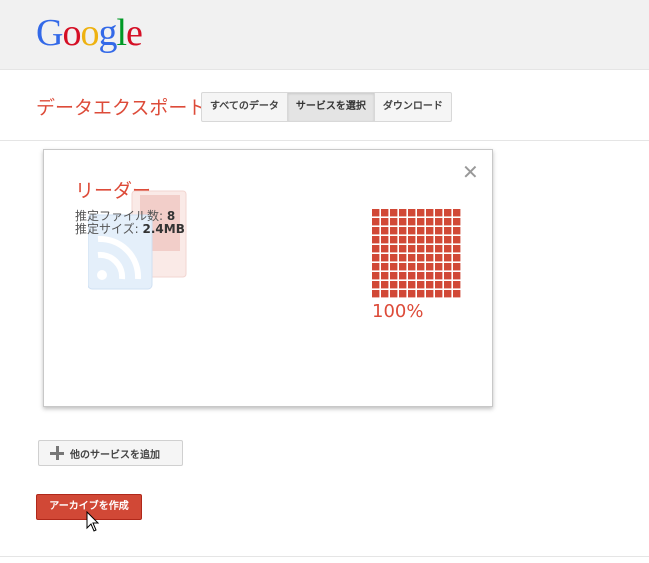  I want to click on google-logo: Google, so click(89, 33).